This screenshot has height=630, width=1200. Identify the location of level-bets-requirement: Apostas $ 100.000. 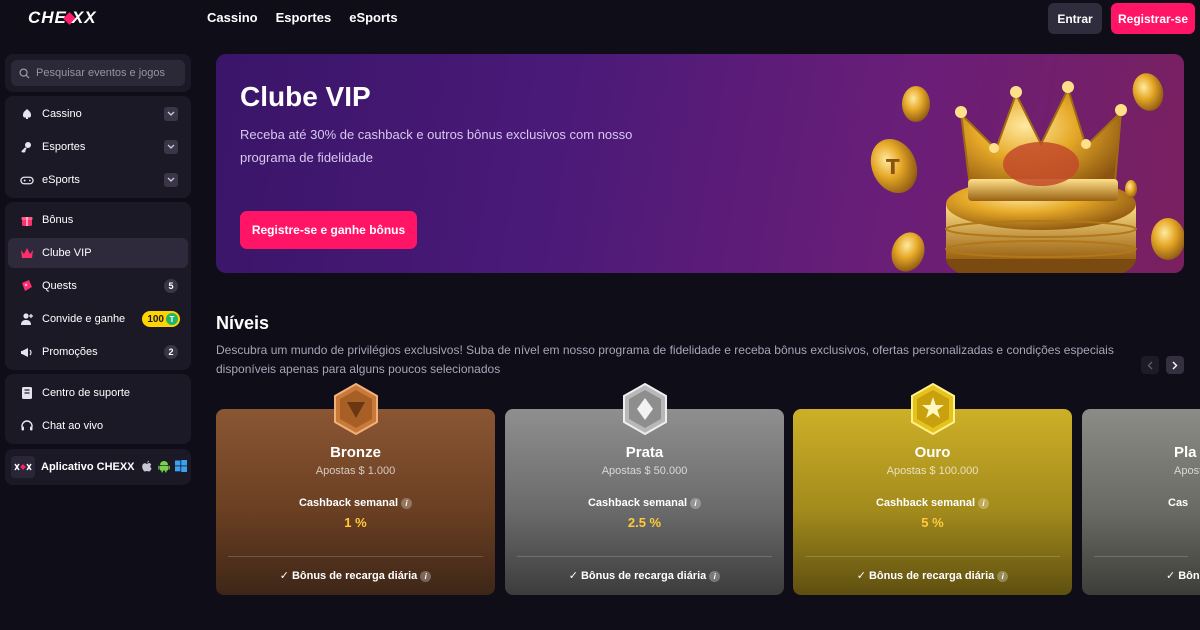
(932, 471).